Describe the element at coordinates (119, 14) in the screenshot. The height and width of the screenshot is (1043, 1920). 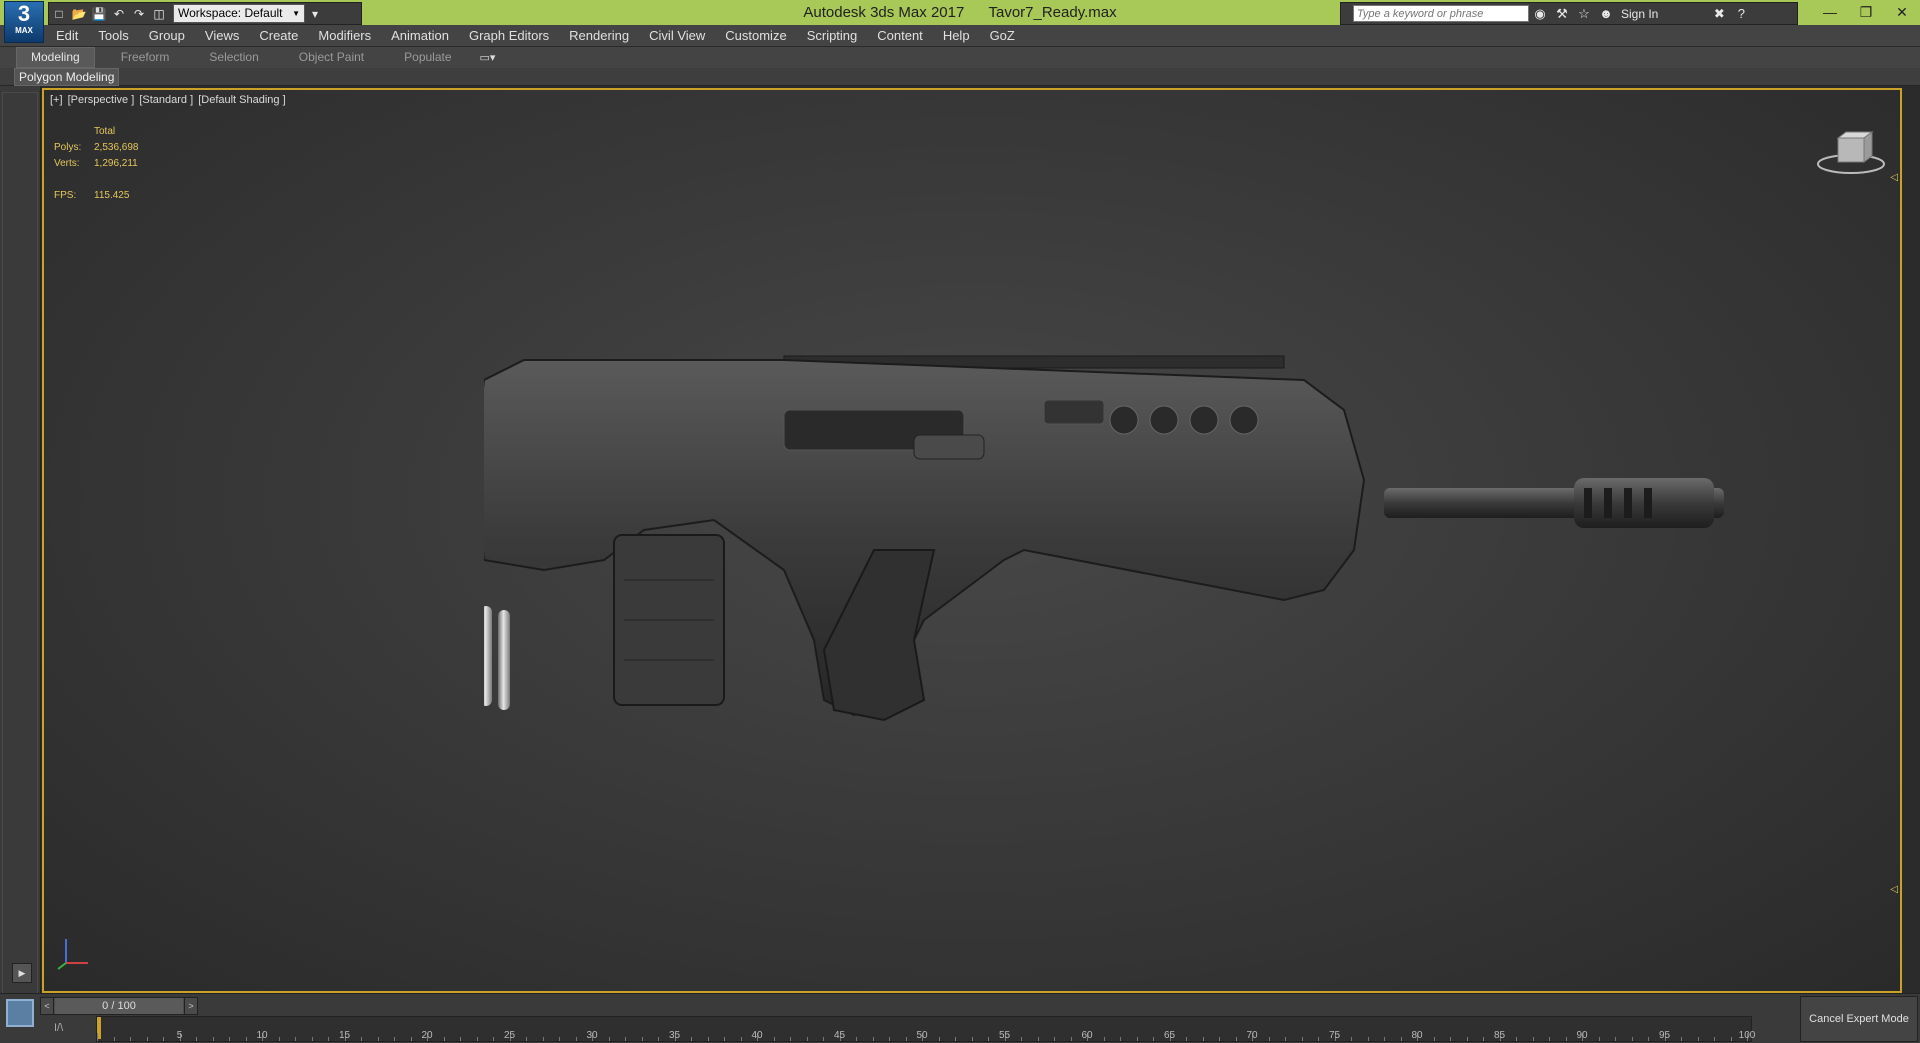
I see `undo-icon: ↶` at that location.